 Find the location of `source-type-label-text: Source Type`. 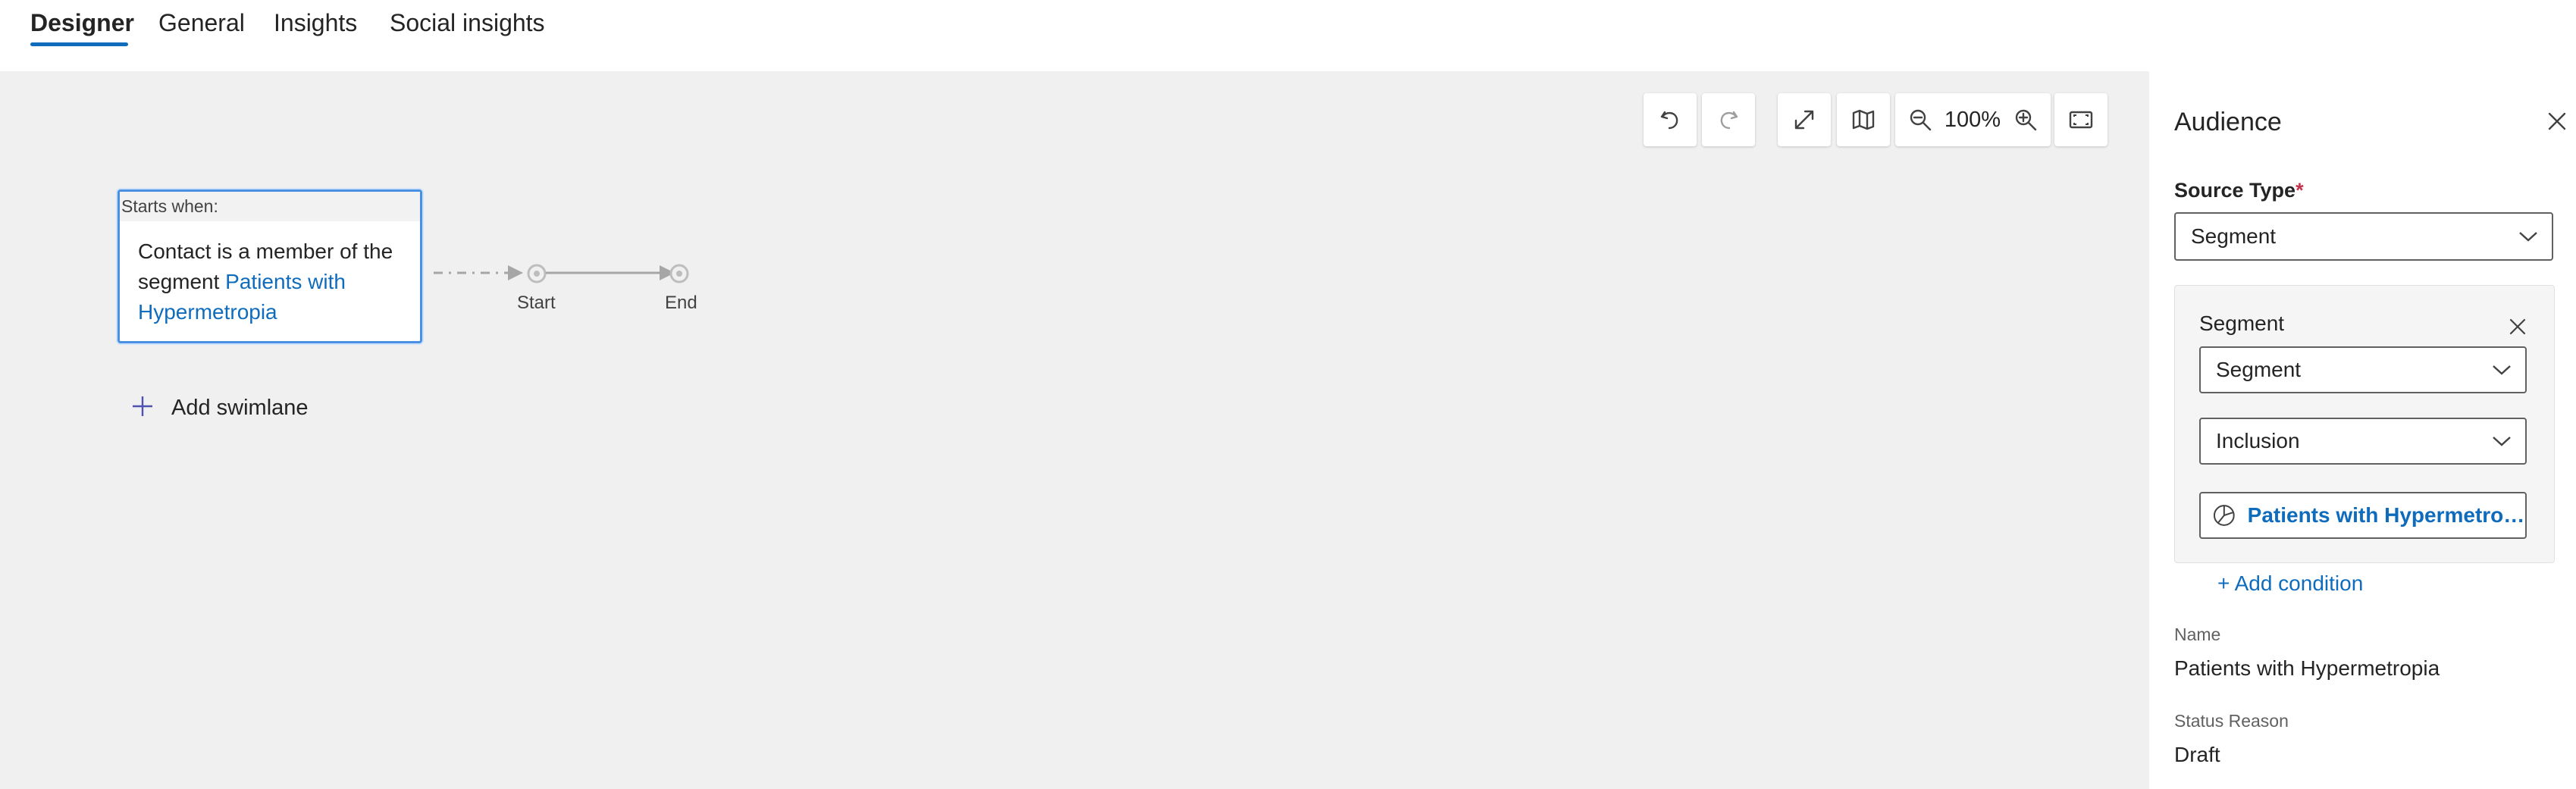

source-type-label-text: Source Type is located at coordinates (2235, 190).